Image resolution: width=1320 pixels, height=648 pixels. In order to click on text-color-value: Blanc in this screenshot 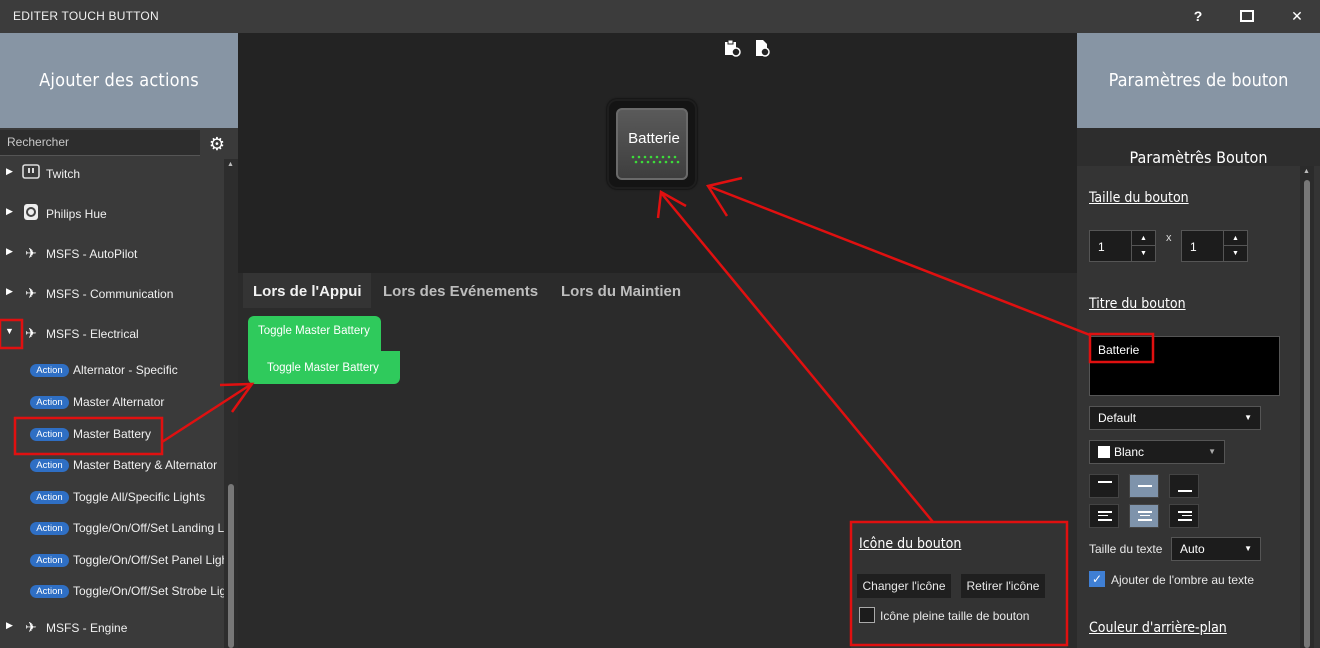, I will do `click(1129, 452)`.